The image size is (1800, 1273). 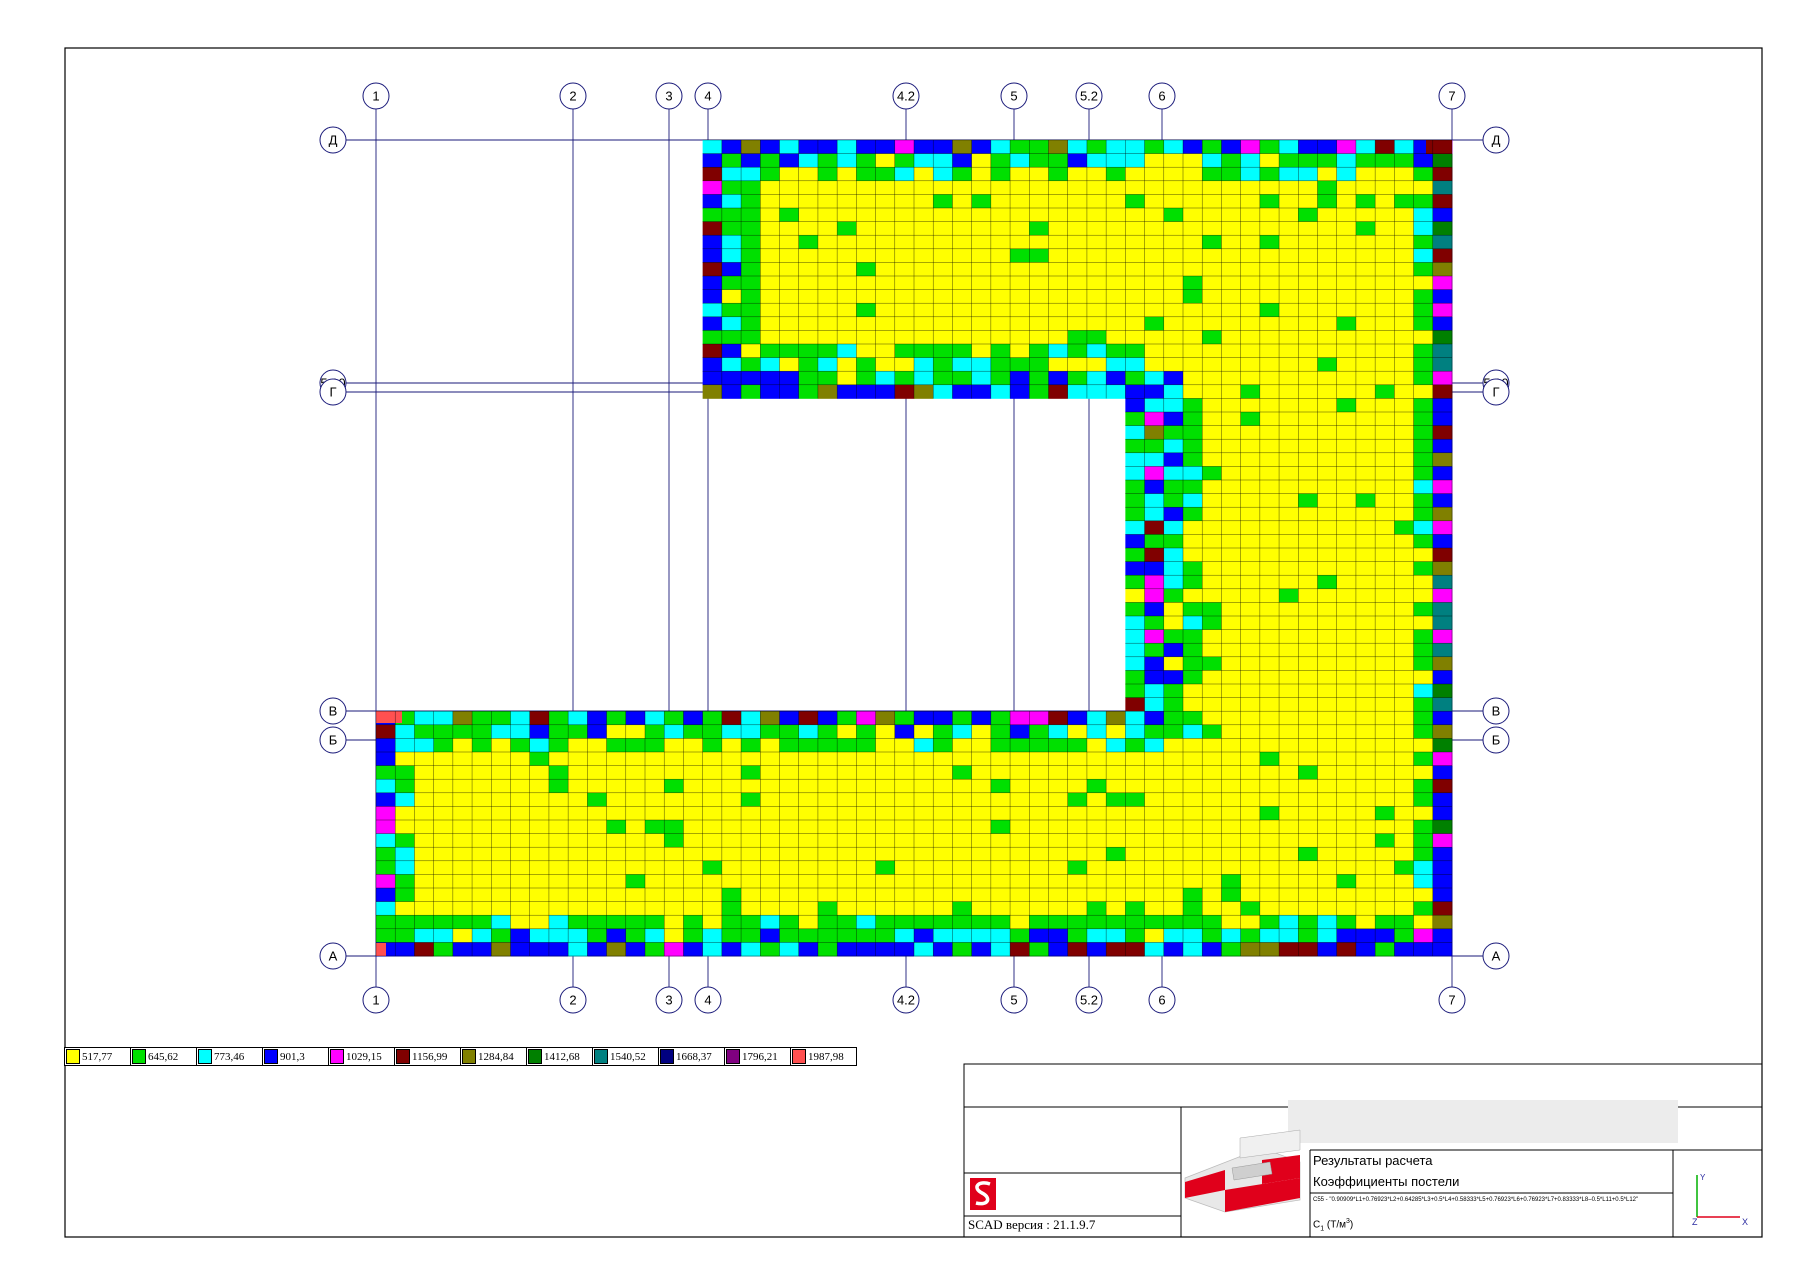 I want to click on legend-entry: 517,77, so click(x=98, y=1056).